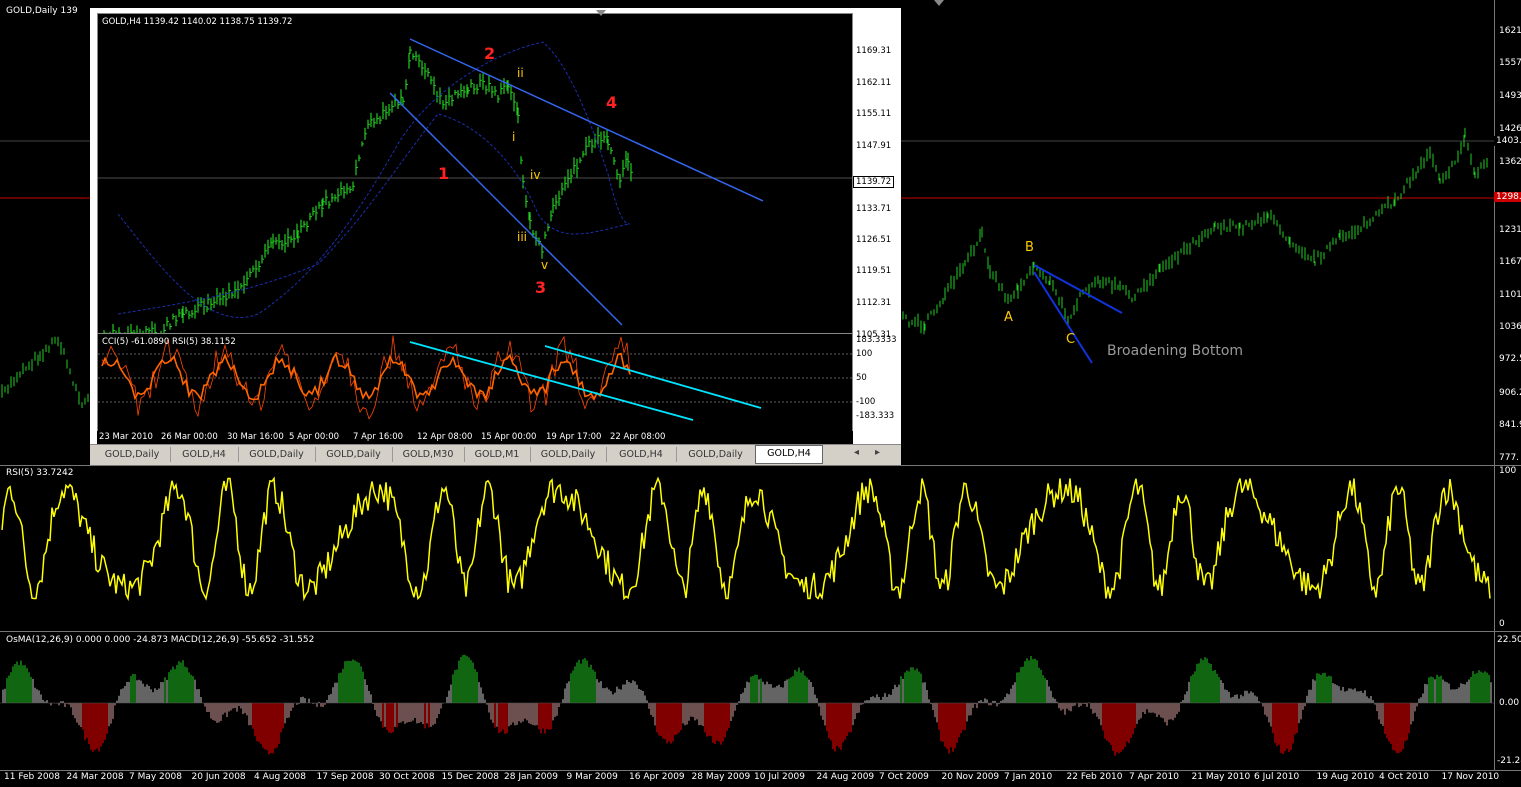 Image resolution: width=1521 pixels, height=787 pixels. What do you see at coordinates (1509, 640) in the screenshot?
I see `macd-axis-max: 22.505` at bounding box center [1509, 640].